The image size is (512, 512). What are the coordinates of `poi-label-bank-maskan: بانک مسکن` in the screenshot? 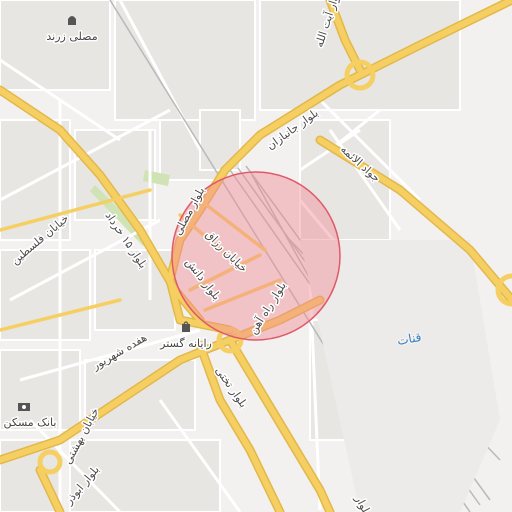 It's located at (30, 422).